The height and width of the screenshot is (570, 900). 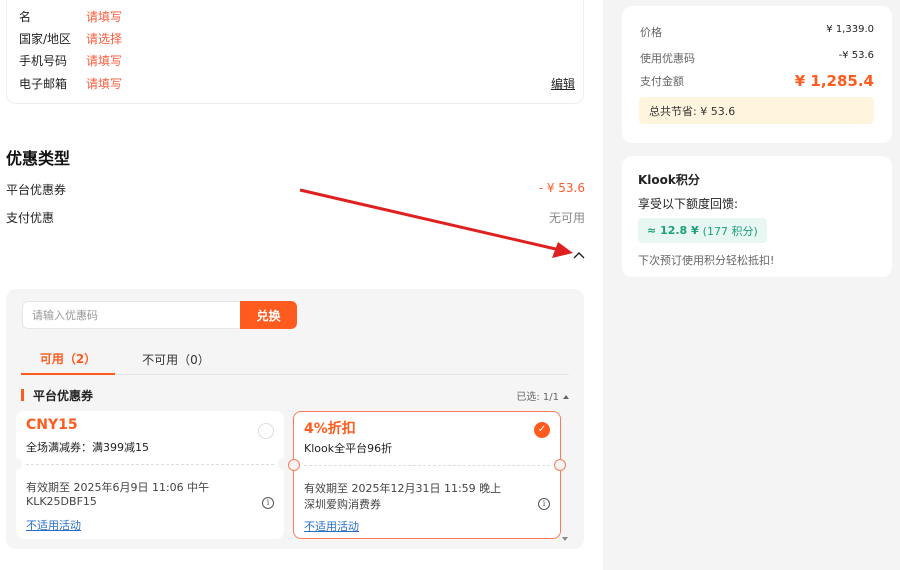 What do you see at coordinates (297, 60) in the screenshot?
I see `contact-row-phone: 手机号码 请填写` at bounding box center [297, 60].